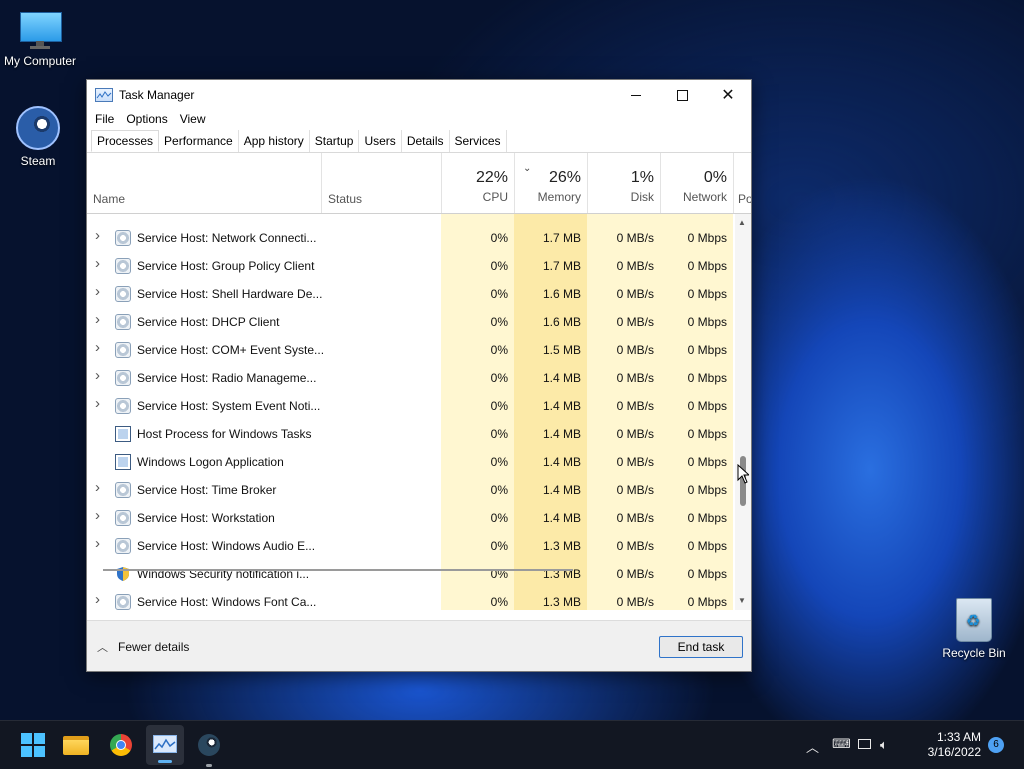 This screenshot has height=769, width=1024. I want to click on active-app-indicator, so click(165, 761).